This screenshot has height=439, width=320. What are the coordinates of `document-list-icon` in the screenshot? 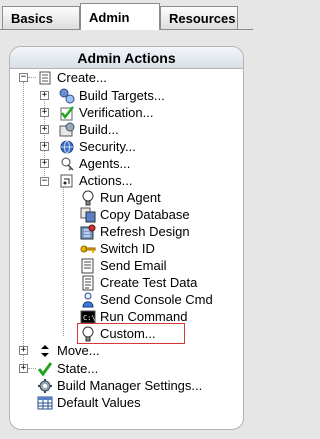 It's located at (45, 78).